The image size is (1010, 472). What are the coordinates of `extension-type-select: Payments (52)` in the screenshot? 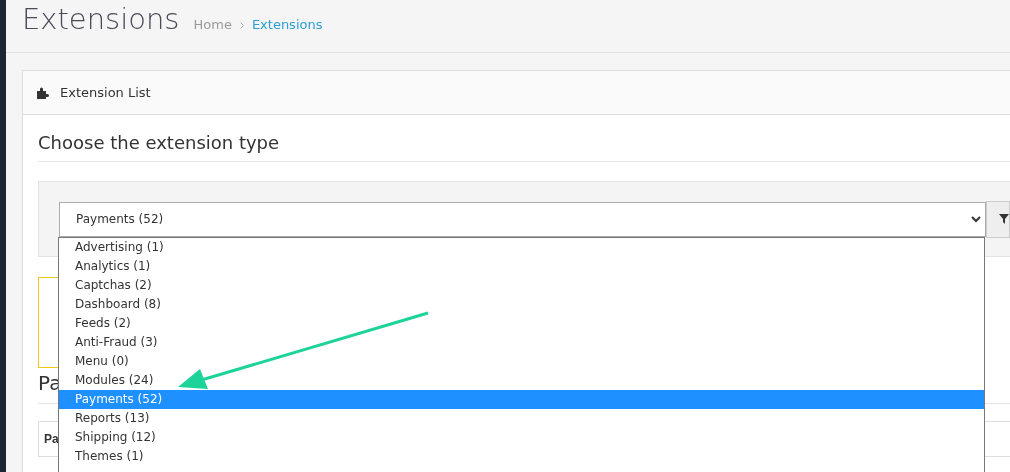 It's located at (522, 219).